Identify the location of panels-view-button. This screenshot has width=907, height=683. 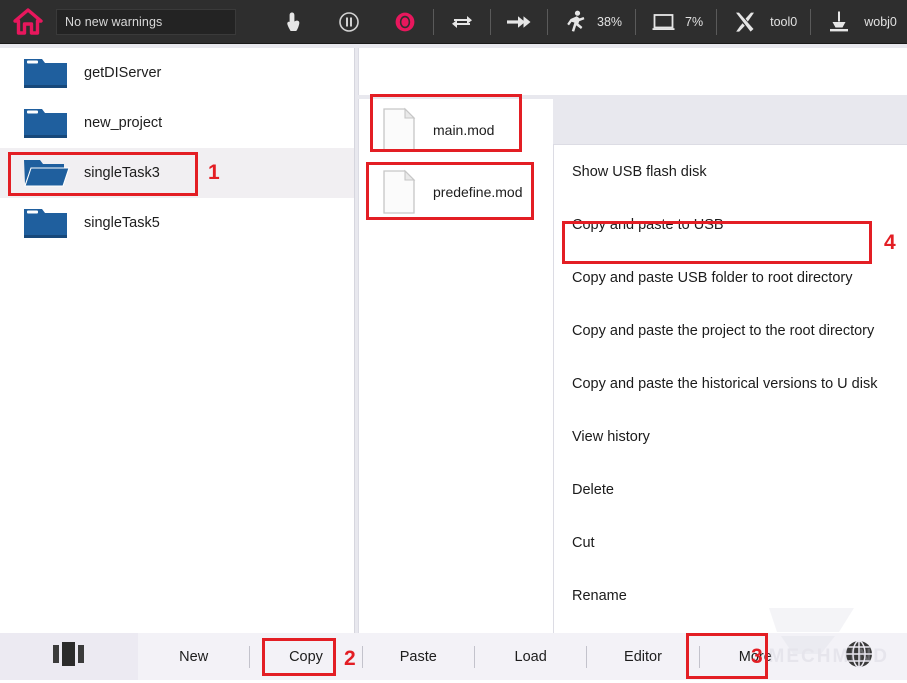
(69, 656).